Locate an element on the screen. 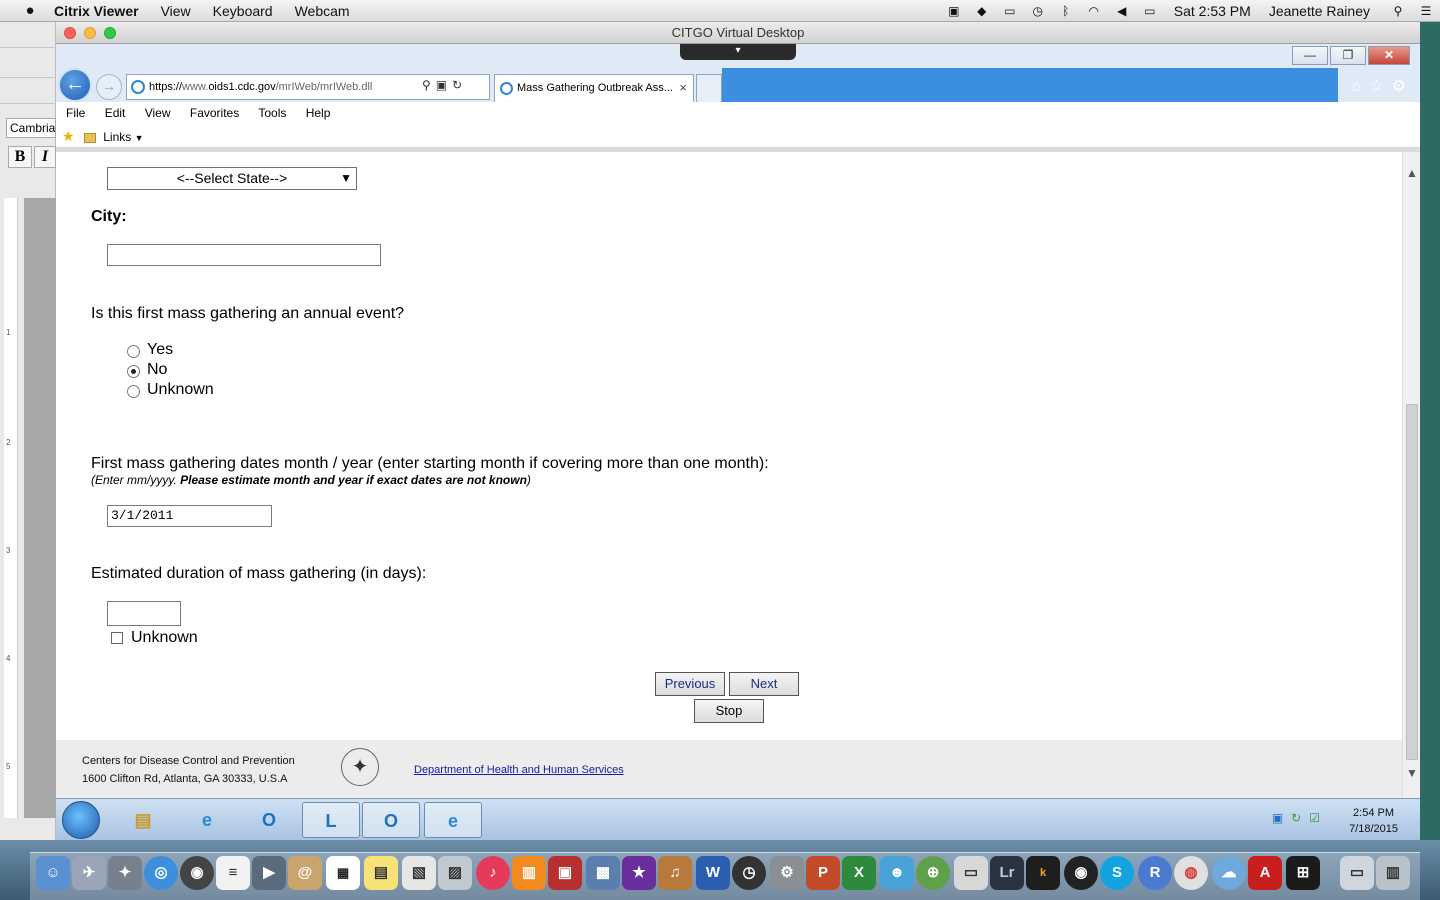 This screenshot has width=1440, height=900. safari-icon: ◎ is located at coordinates (161, 873).